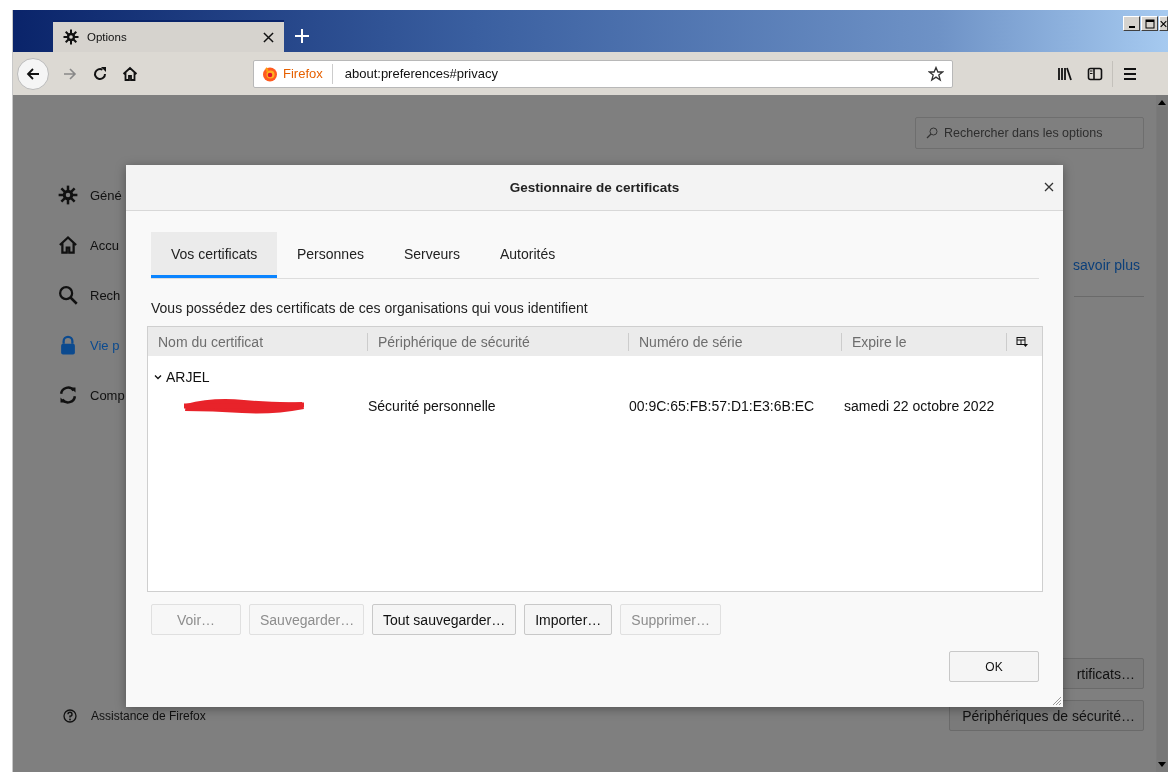 This screenshot has width=1168, height=772. What do you see at coordinates (179, 376) in the screenshot?
I see `tree-row: ARJEL` at bounding box center [179, 376].